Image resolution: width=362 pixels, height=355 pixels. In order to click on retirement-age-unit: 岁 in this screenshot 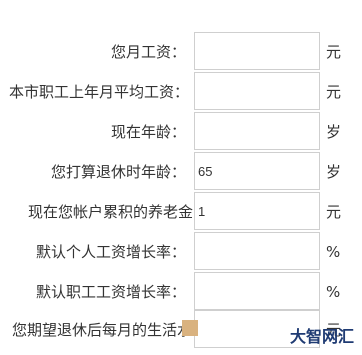, I will do `click(334, 172)`.